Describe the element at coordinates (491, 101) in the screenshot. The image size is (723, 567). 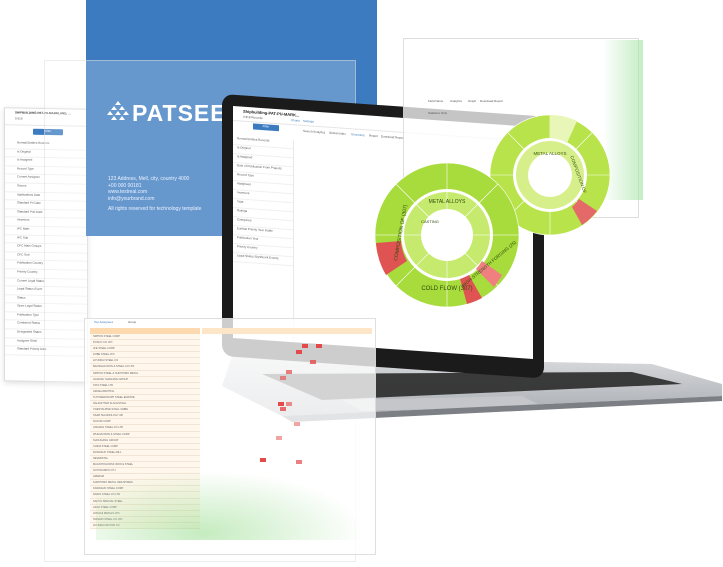
I see `right-tab-download-report: Download Report` at that location.